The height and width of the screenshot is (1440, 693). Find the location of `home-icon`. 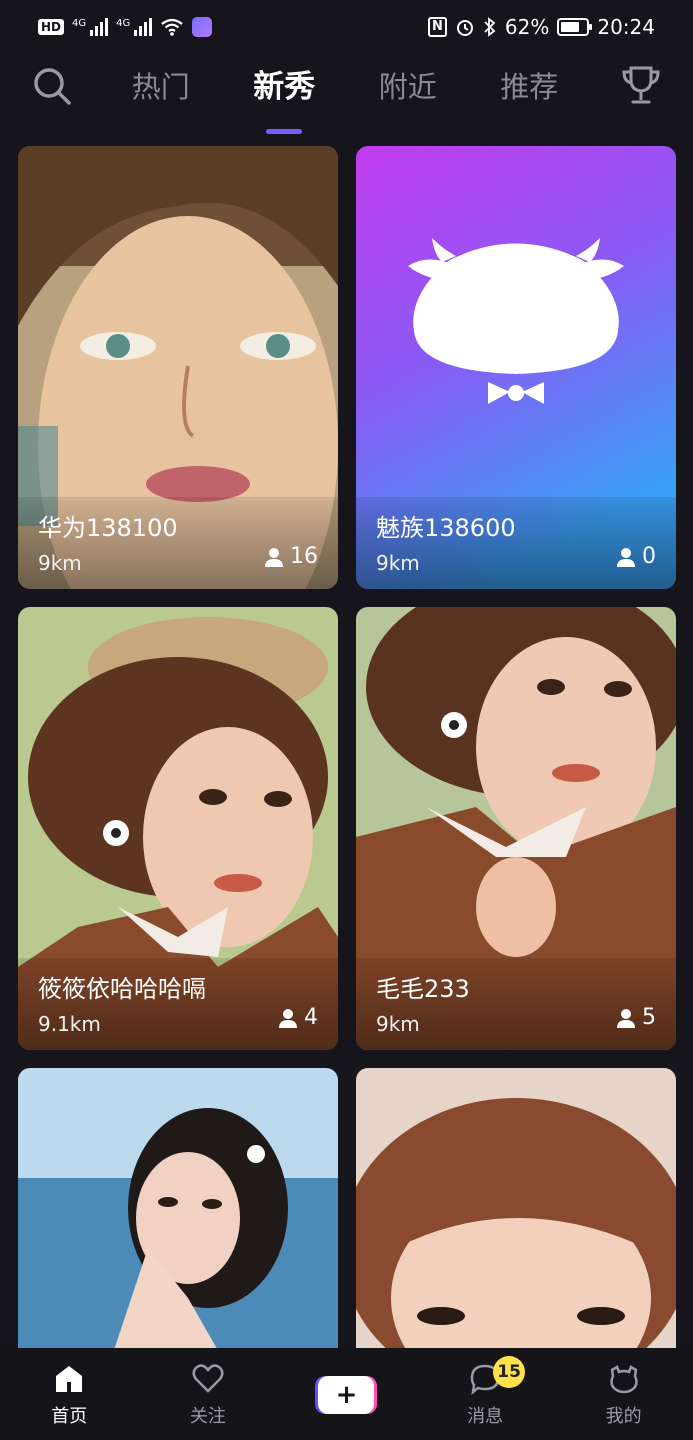

home-icon is located at coordinates (69, 1379).